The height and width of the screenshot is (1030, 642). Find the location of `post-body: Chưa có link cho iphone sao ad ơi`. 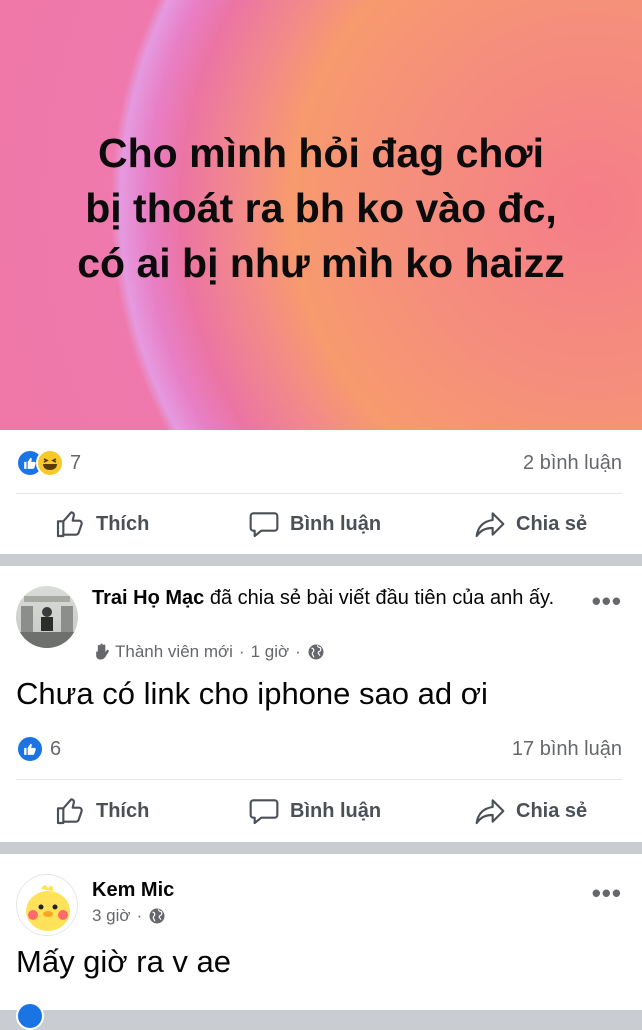

post-body: Chưa có link cho iphone sao ad ơi is located at coordinates (252, 693).